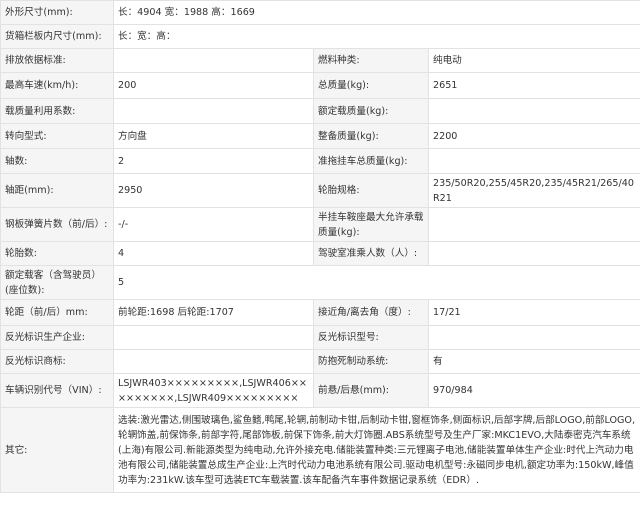 Image resolution: width=640 pixels, height=508 pixels. Describe the element at coordinates (534, 390) in the screenshot. I see `overhang-value: 970/984` at that location.